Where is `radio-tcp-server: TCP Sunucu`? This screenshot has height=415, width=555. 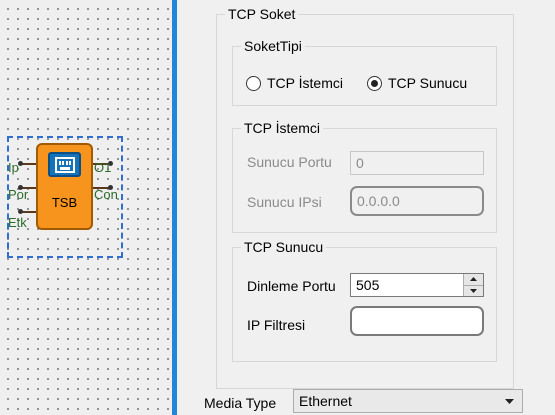
radio-tcp-server: TCP Sunucu is located at coordinates (417, 83).